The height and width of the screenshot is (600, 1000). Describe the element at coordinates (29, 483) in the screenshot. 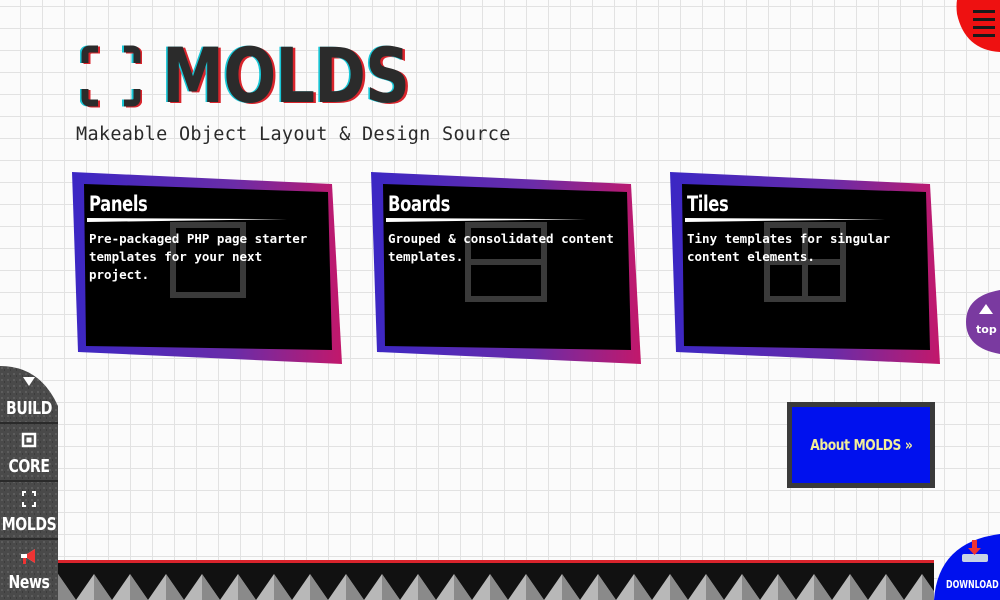

I see `side-nav: BUILD CORE MOLDS News` at that location.